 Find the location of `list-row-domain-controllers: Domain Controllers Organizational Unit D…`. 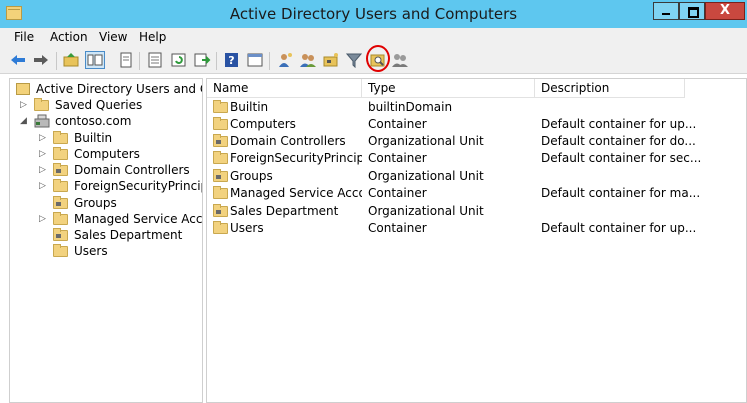

list-row-domain-controllers: Domain Controllers Organizational Unit D… is located at coordinates (476, 141).